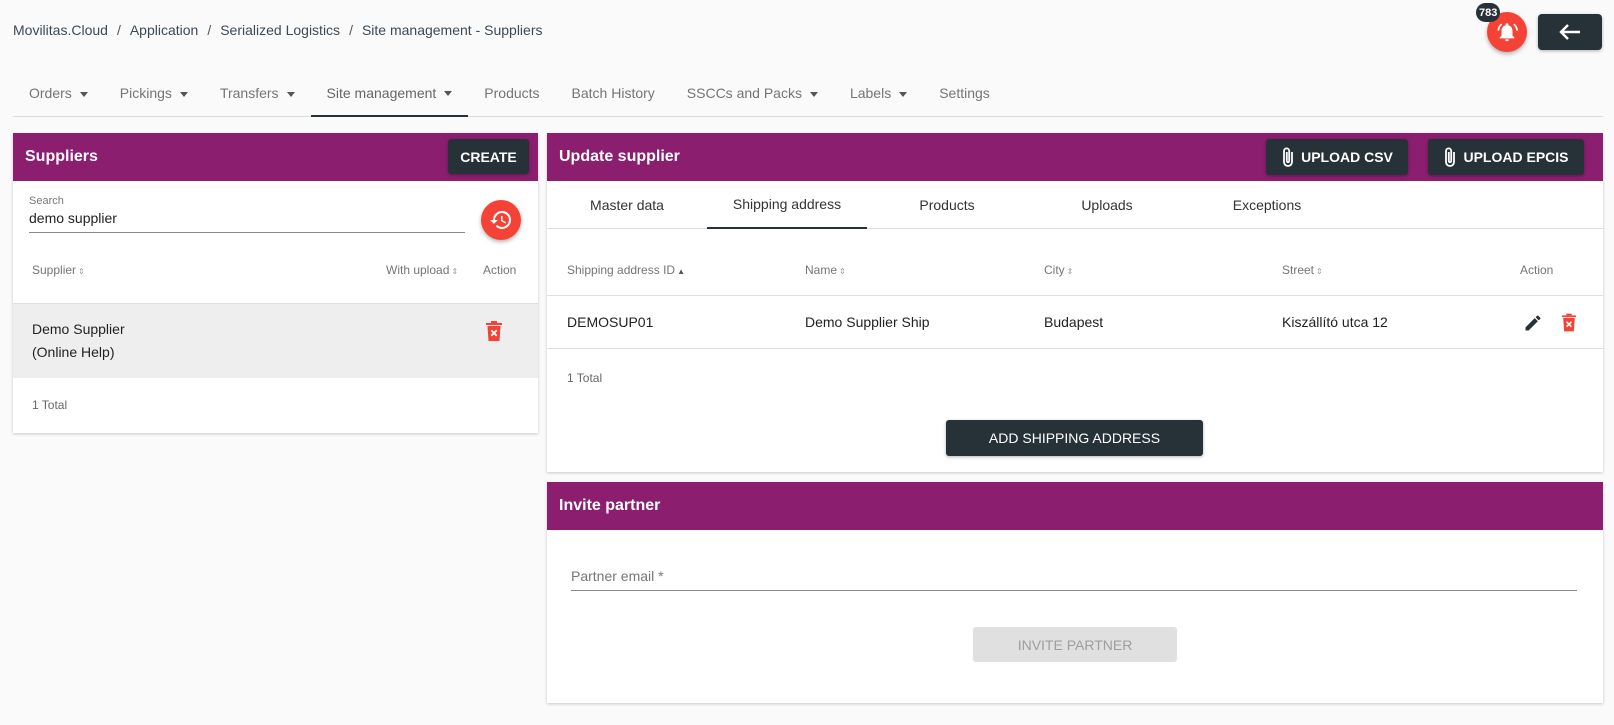  Describe the element at coordinates (249, 93) in the screenshot. I see `nav-tab-label: Transfers` at that location.